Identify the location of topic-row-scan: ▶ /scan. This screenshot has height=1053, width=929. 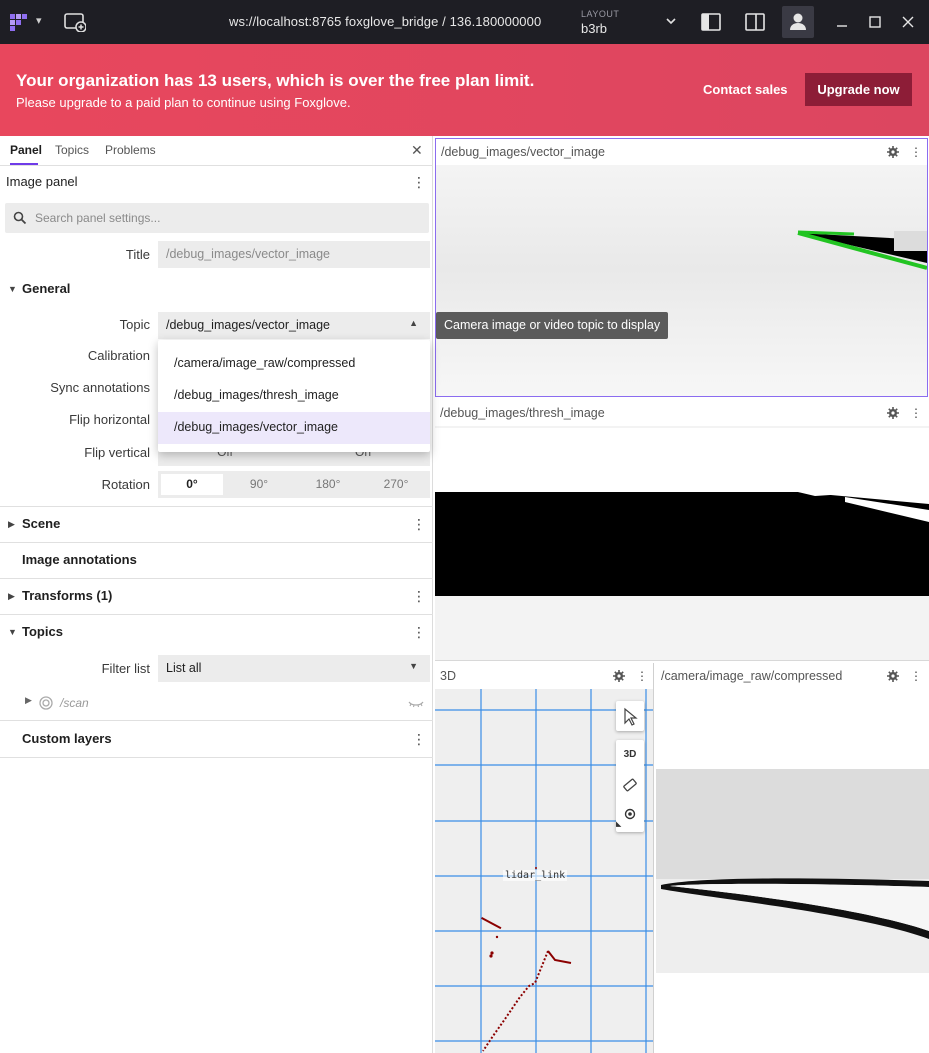
(216, 703).